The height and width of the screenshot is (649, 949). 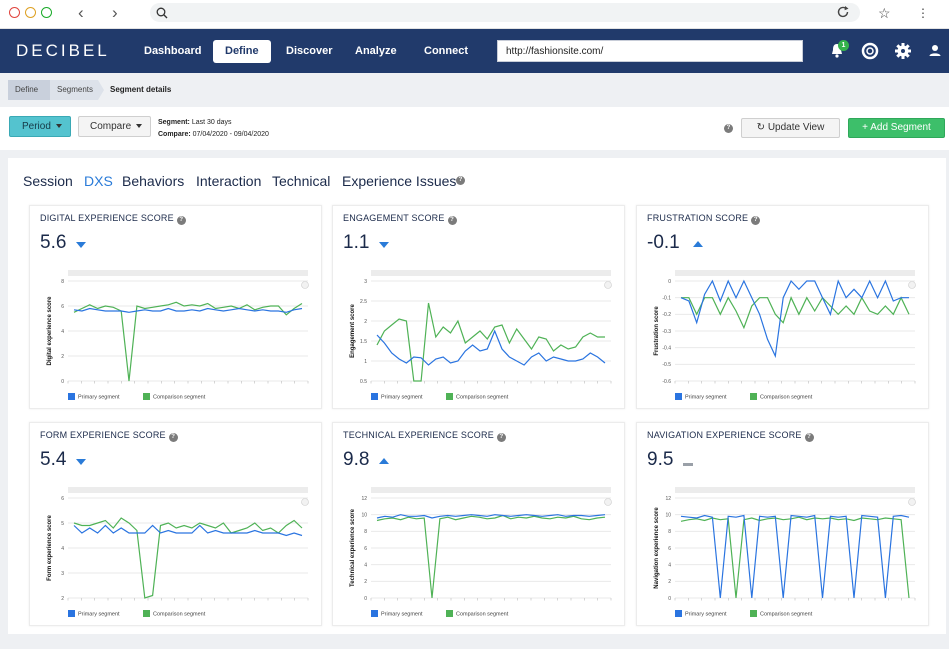 I want to click on maximize-window-dot, so click(x=46, y=12).